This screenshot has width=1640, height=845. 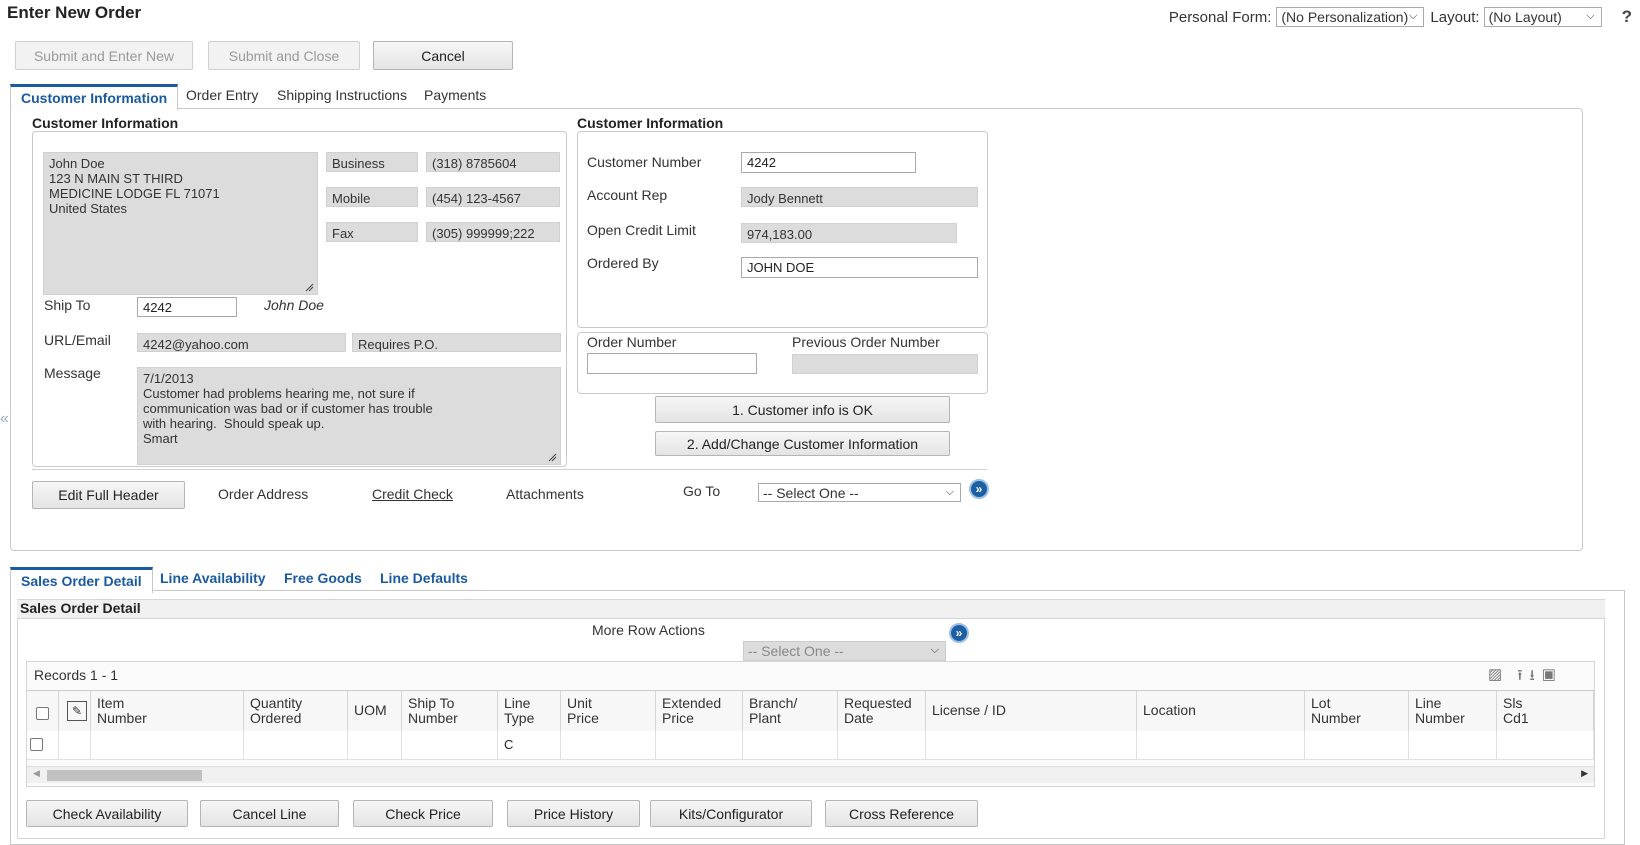 What do you see at coordinates (1221, 745) in the screenshot?
I see `cell-location` at bounding box center [1221, 745].